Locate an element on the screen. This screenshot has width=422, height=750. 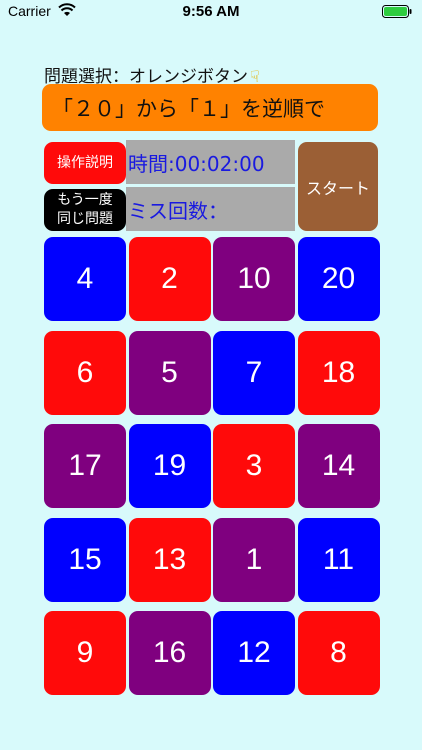
status-bar: Carrier 9:56 AM is located at coordinates (211, 12).